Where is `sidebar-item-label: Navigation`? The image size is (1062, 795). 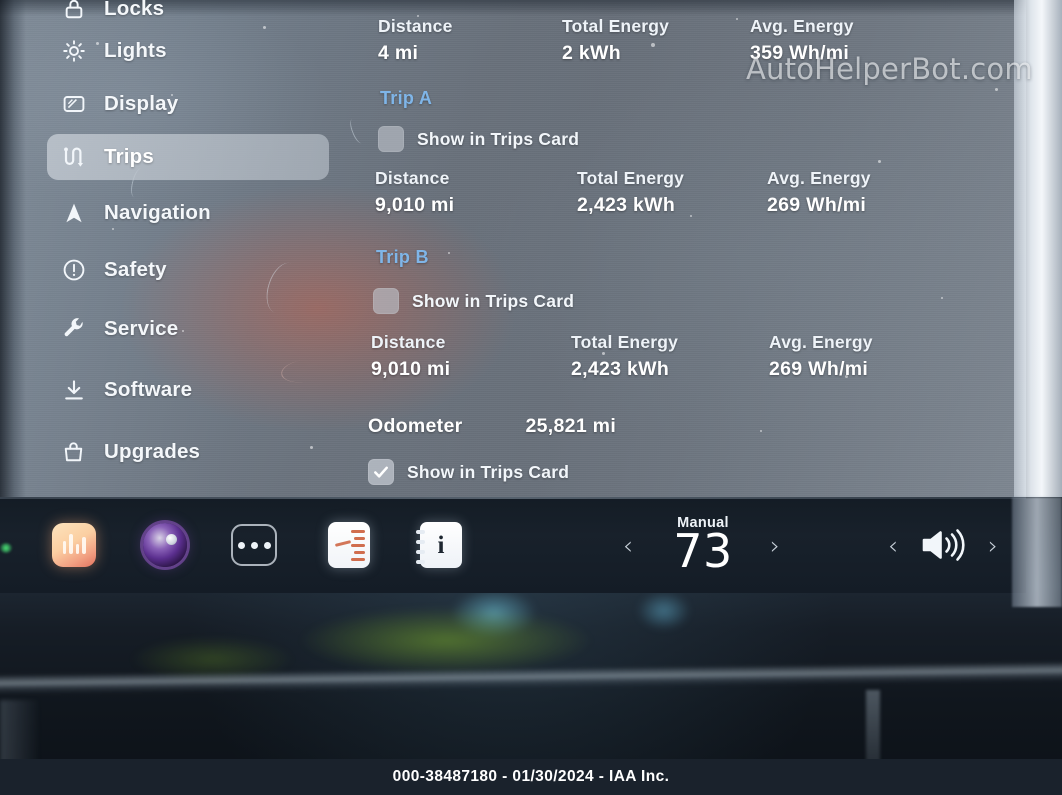
sidebar-item-label: Navigation is located at coordinates (157, 212).